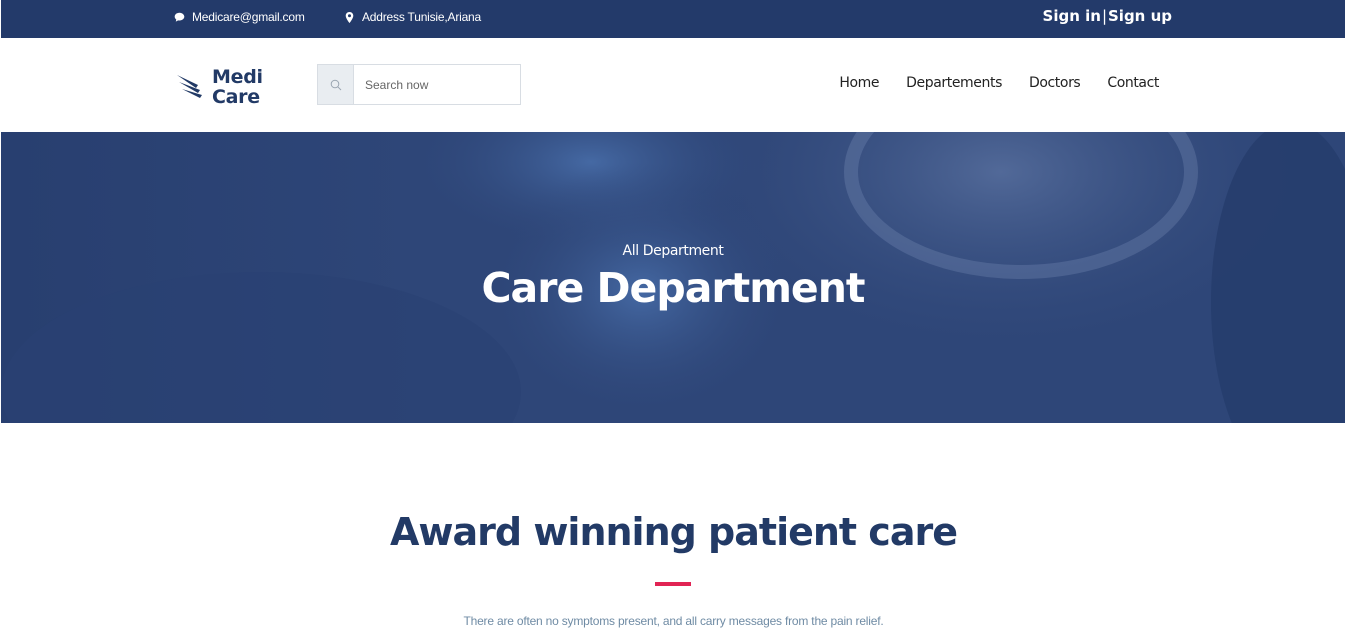 The height and width of the screenshot is (640, 1347). Describe the element at coordinates (1140, 16) in the screenshot. I see `sign-up-link: Sign up` at that location.